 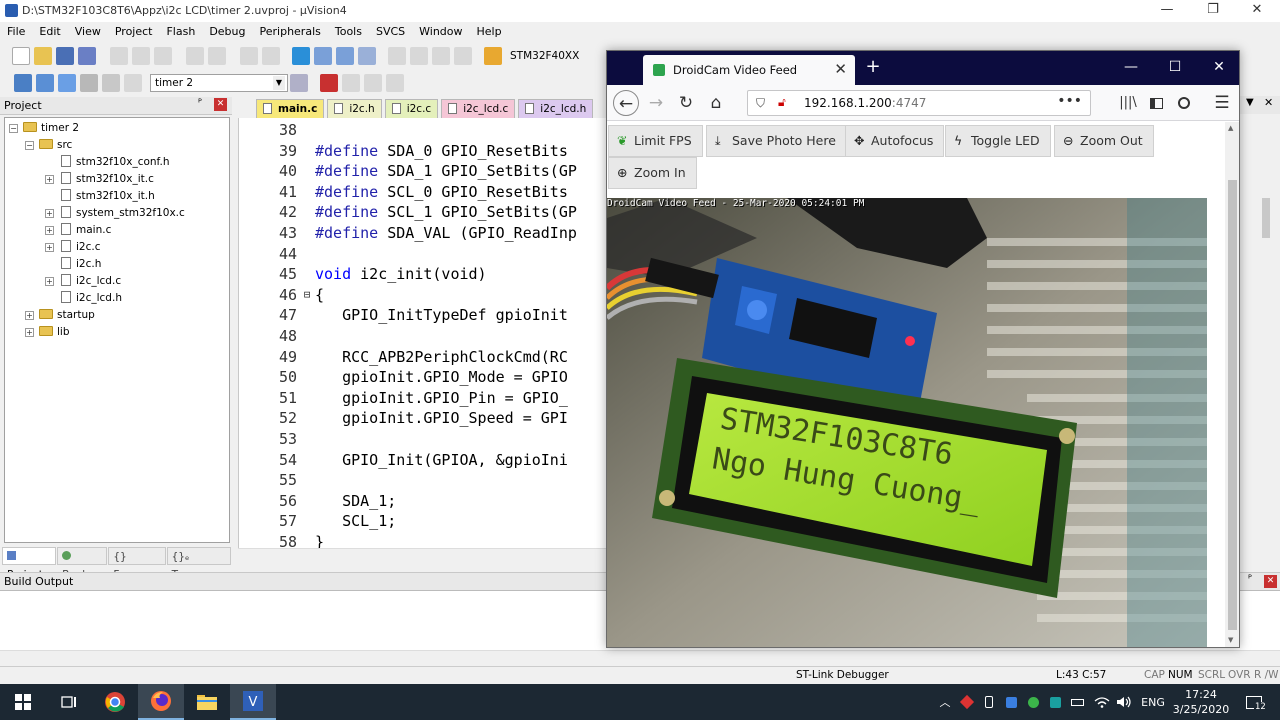 I want to click on zoom-in-button: ⊕ Zoom In, so click(x=652, y=173).